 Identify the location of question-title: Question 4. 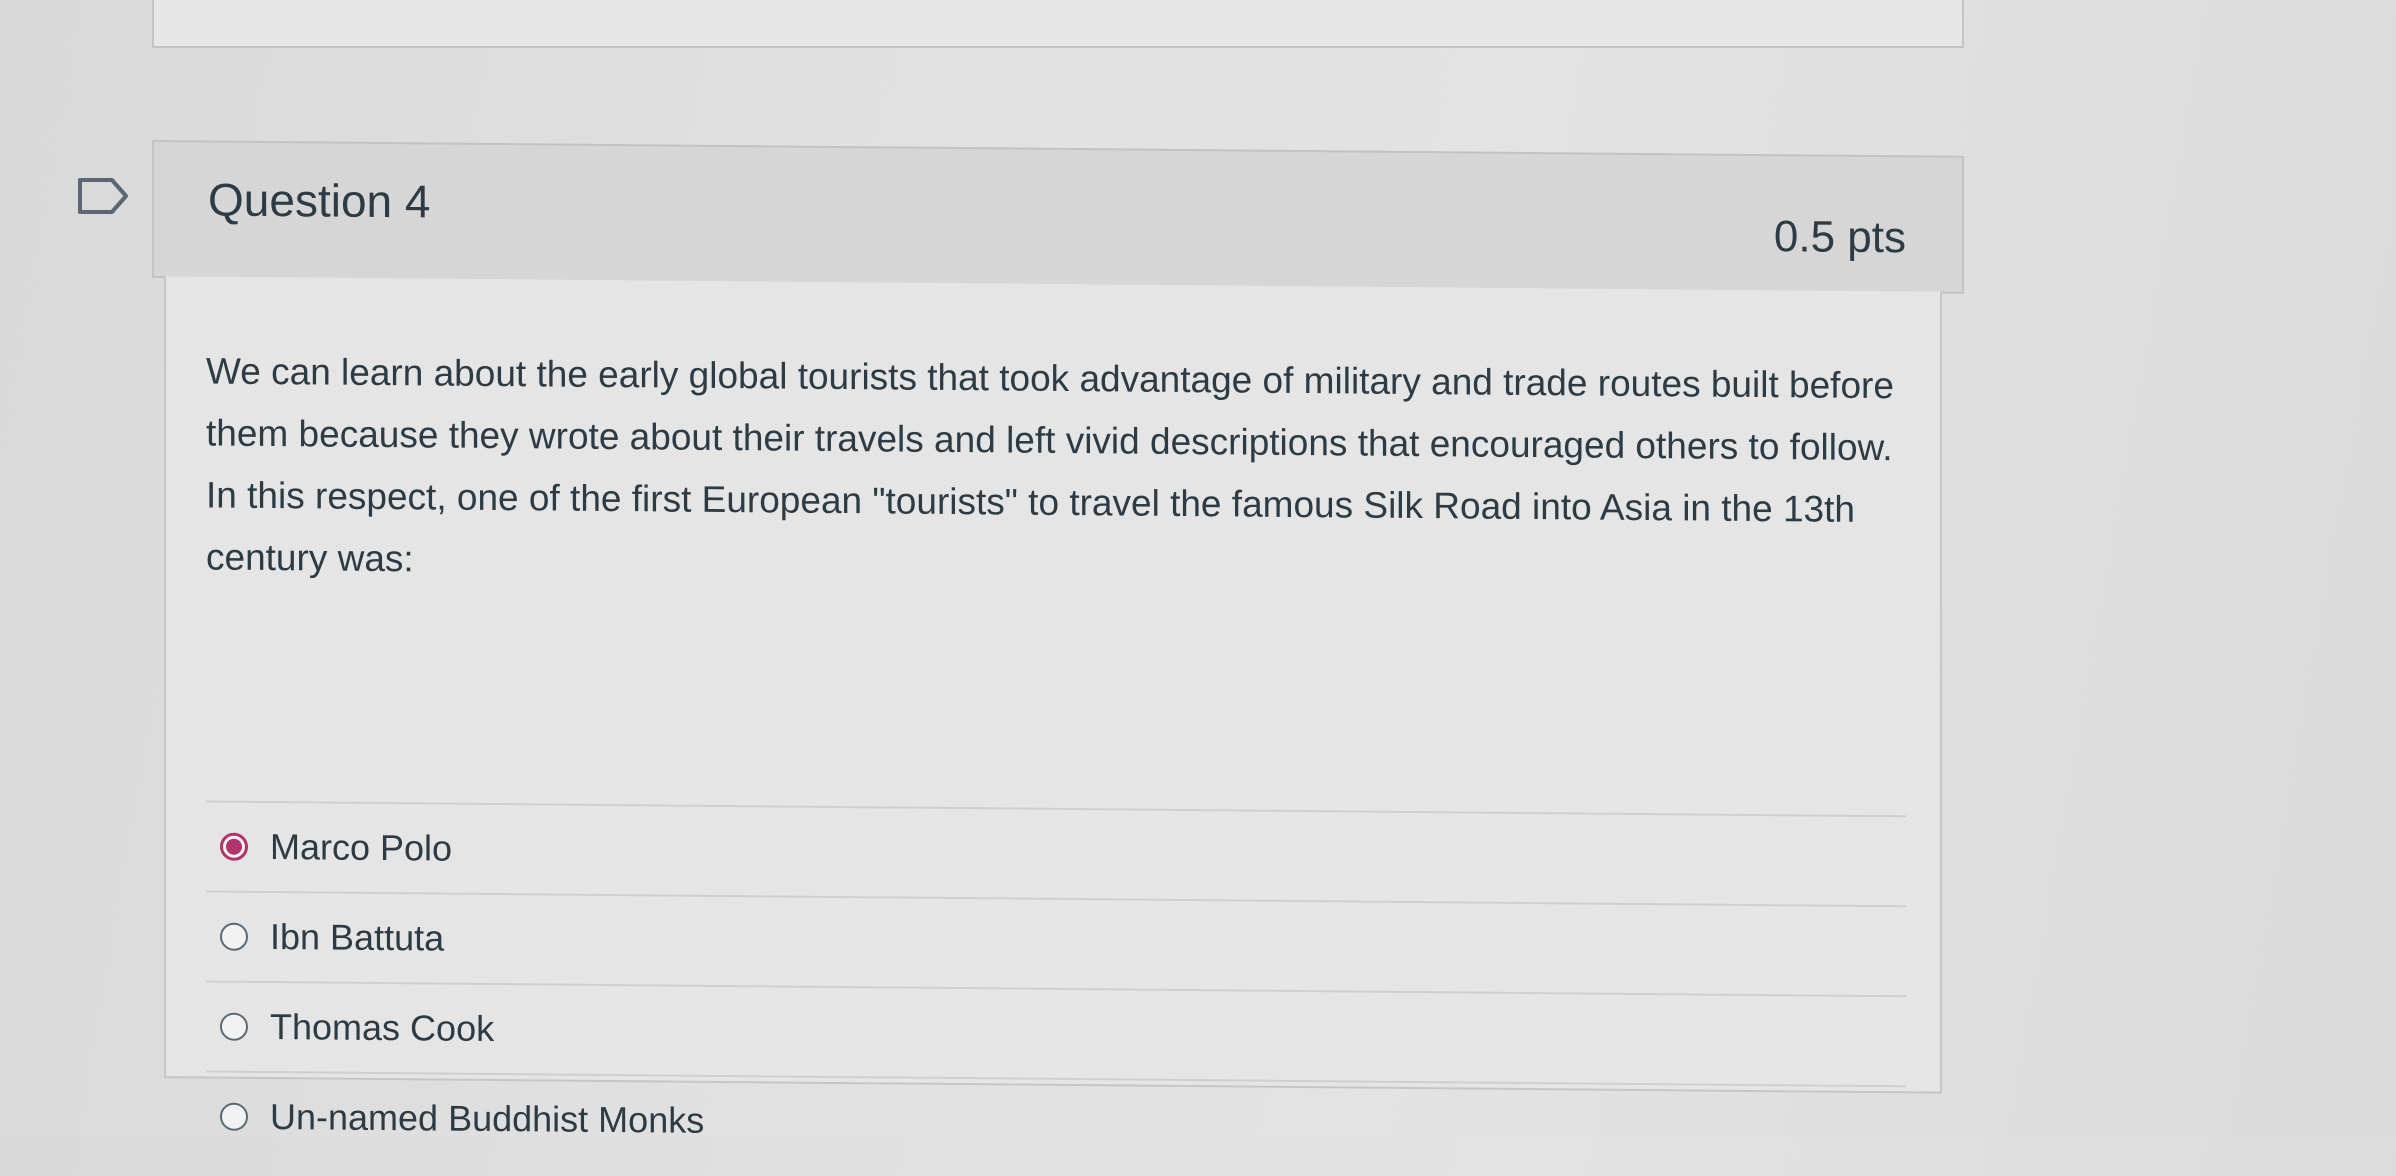
(319, 200).